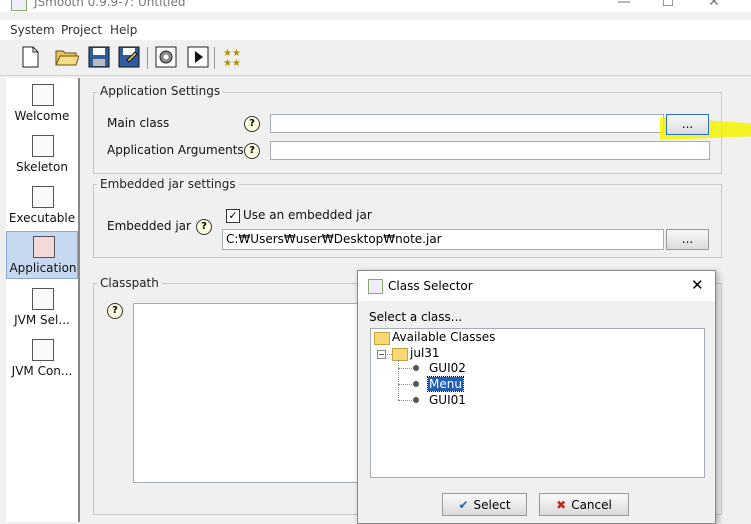 This screenshot has height=524, width=751. What do you see at coordinates (443, 239) in the screenshot?
I see `embedded-jar-path-field: C:₩Users₩user₩Desktop₩note.jar` at bounding box center [443, 239].